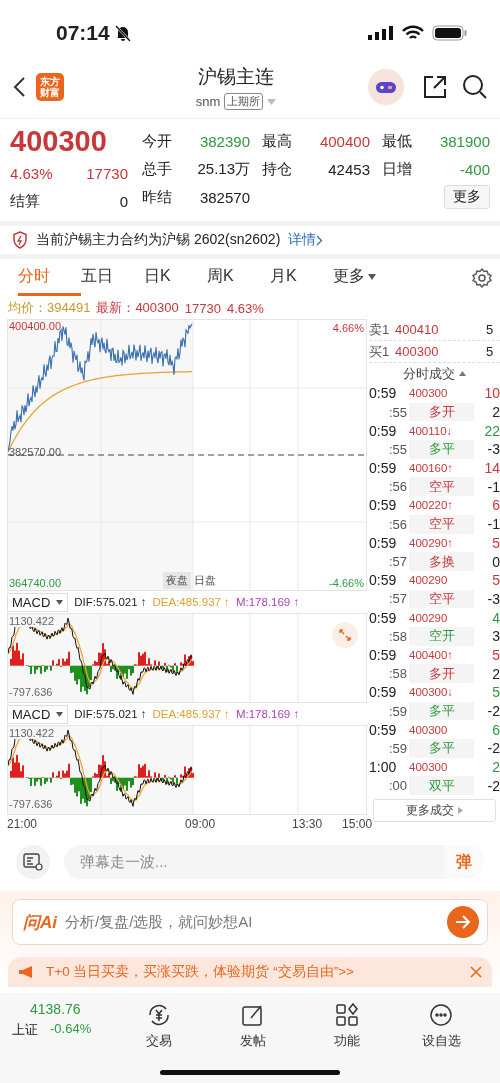 Image resolution: width=500 pixels, height=1083 pixels. What do you see at coordinates (482, 278) in the screenshot?
I see `settings-icon` at bounding box center [482, 278].